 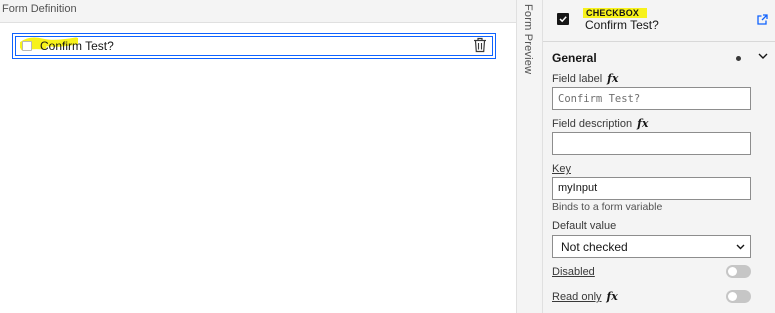 What do you see at coordinates (258, 11) in the screenshot?
I see `canvas-header: Form Definition` at bounding box center [258, 11].